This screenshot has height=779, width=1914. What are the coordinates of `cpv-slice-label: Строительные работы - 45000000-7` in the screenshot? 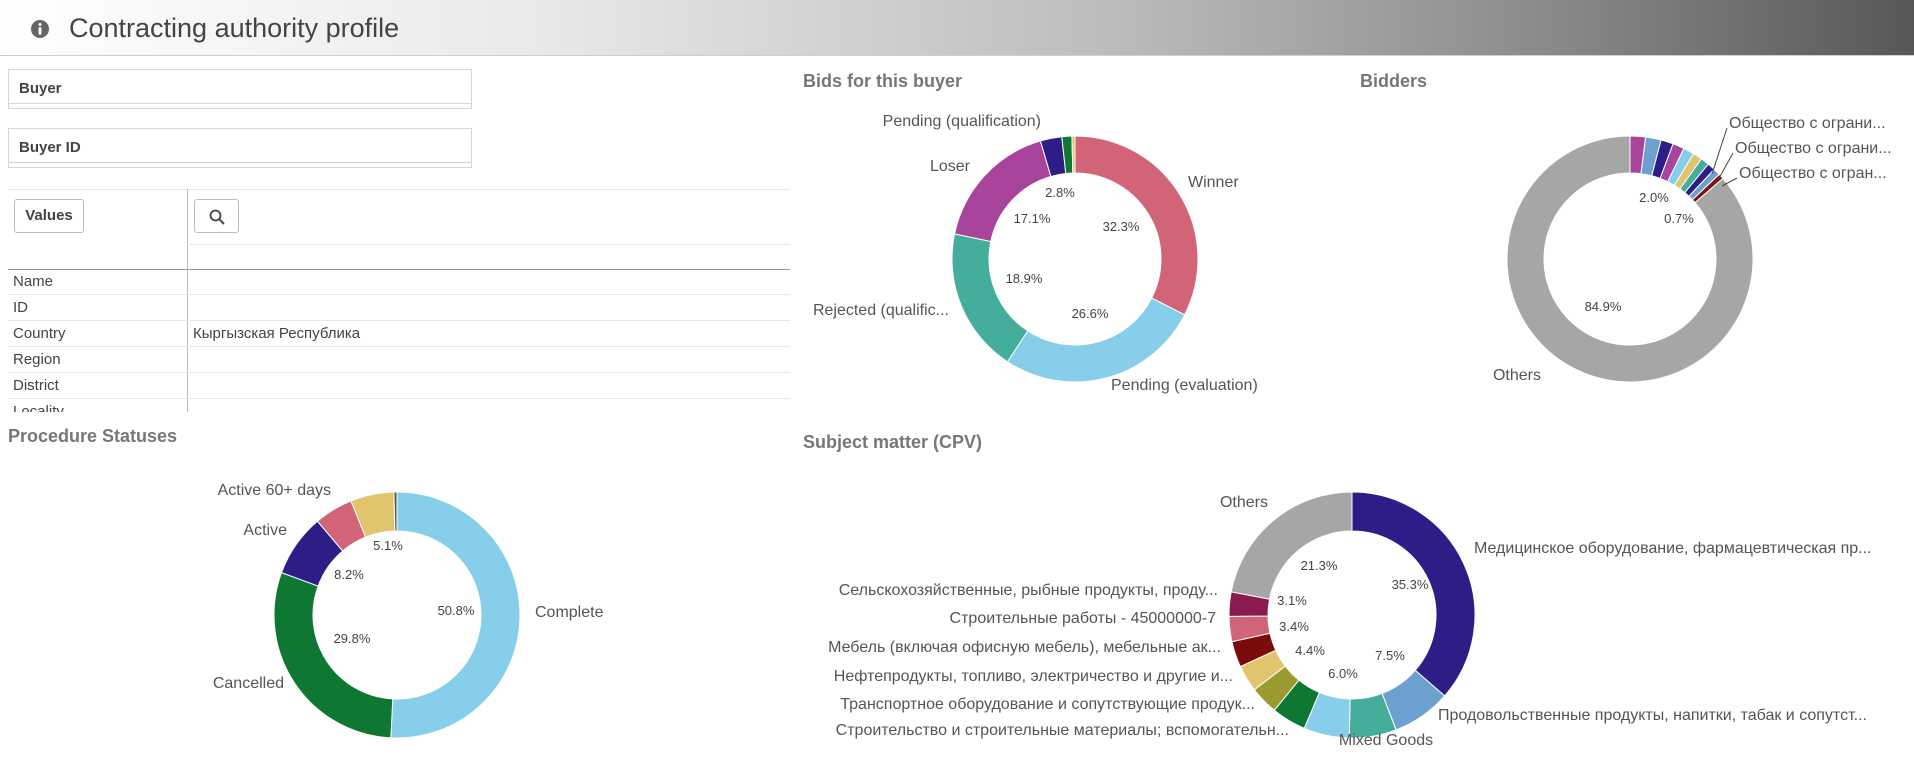 It's located at (1083, 618).